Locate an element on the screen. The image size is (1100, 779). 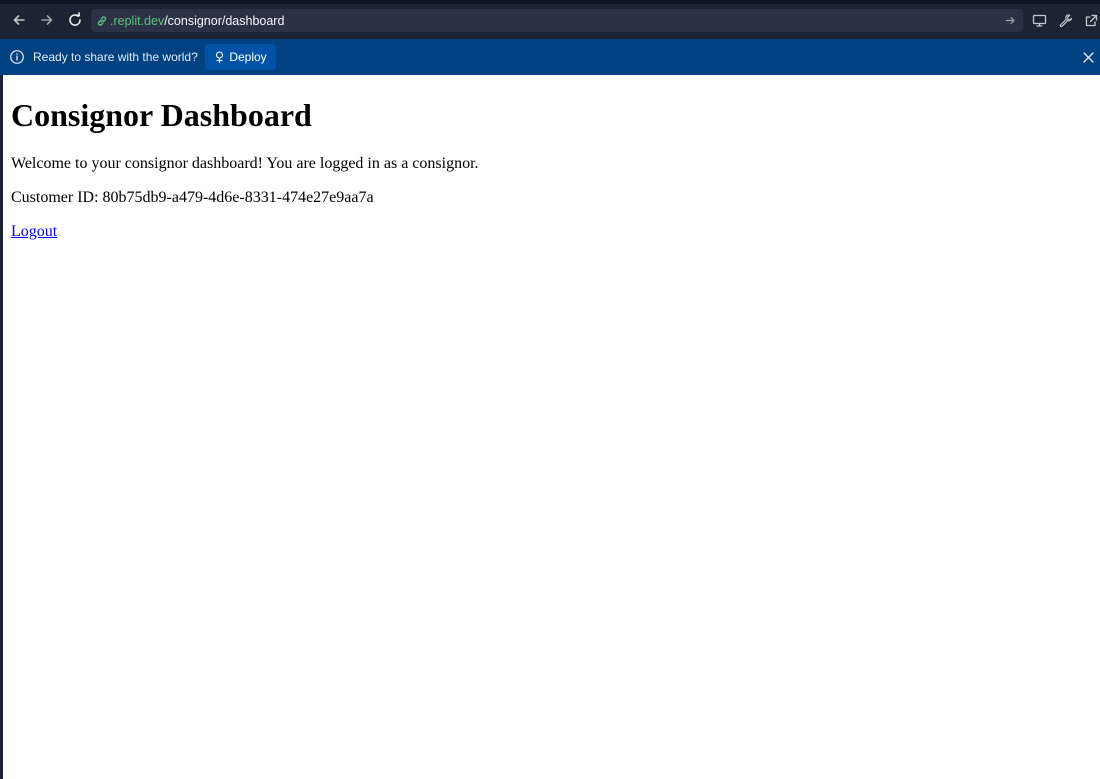
close-banner-button is located at coordinates (1088, 57).